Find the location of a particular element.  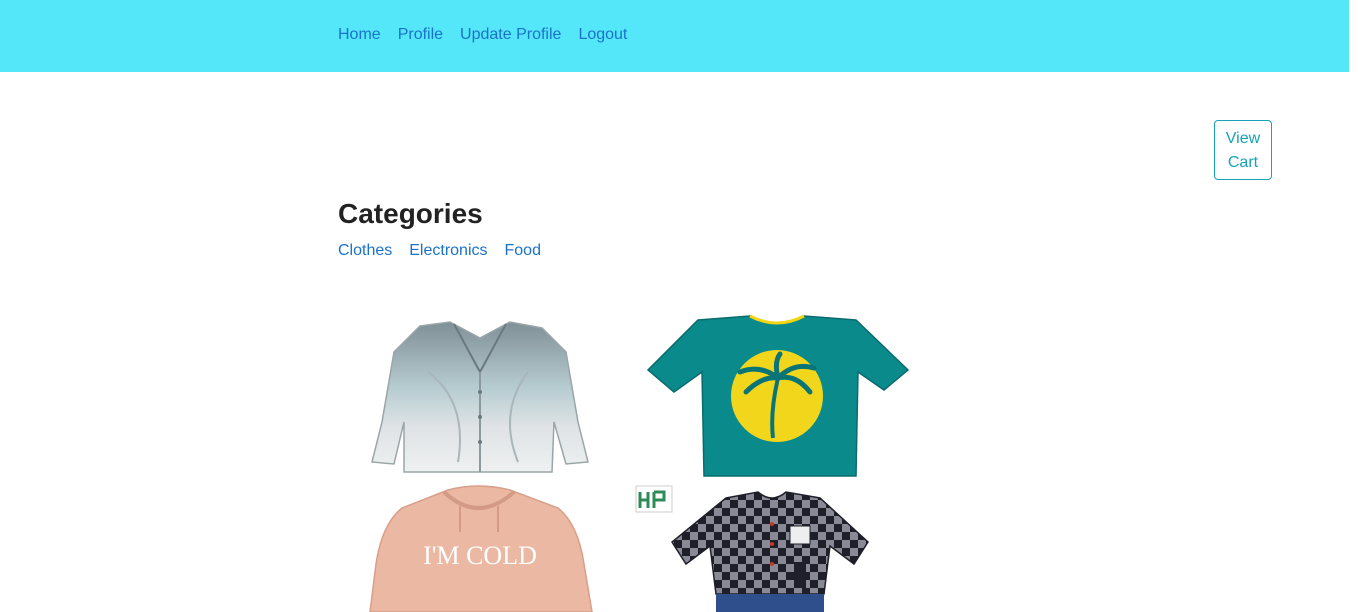

category-food-link: Food is located at coordinates (523, 251).